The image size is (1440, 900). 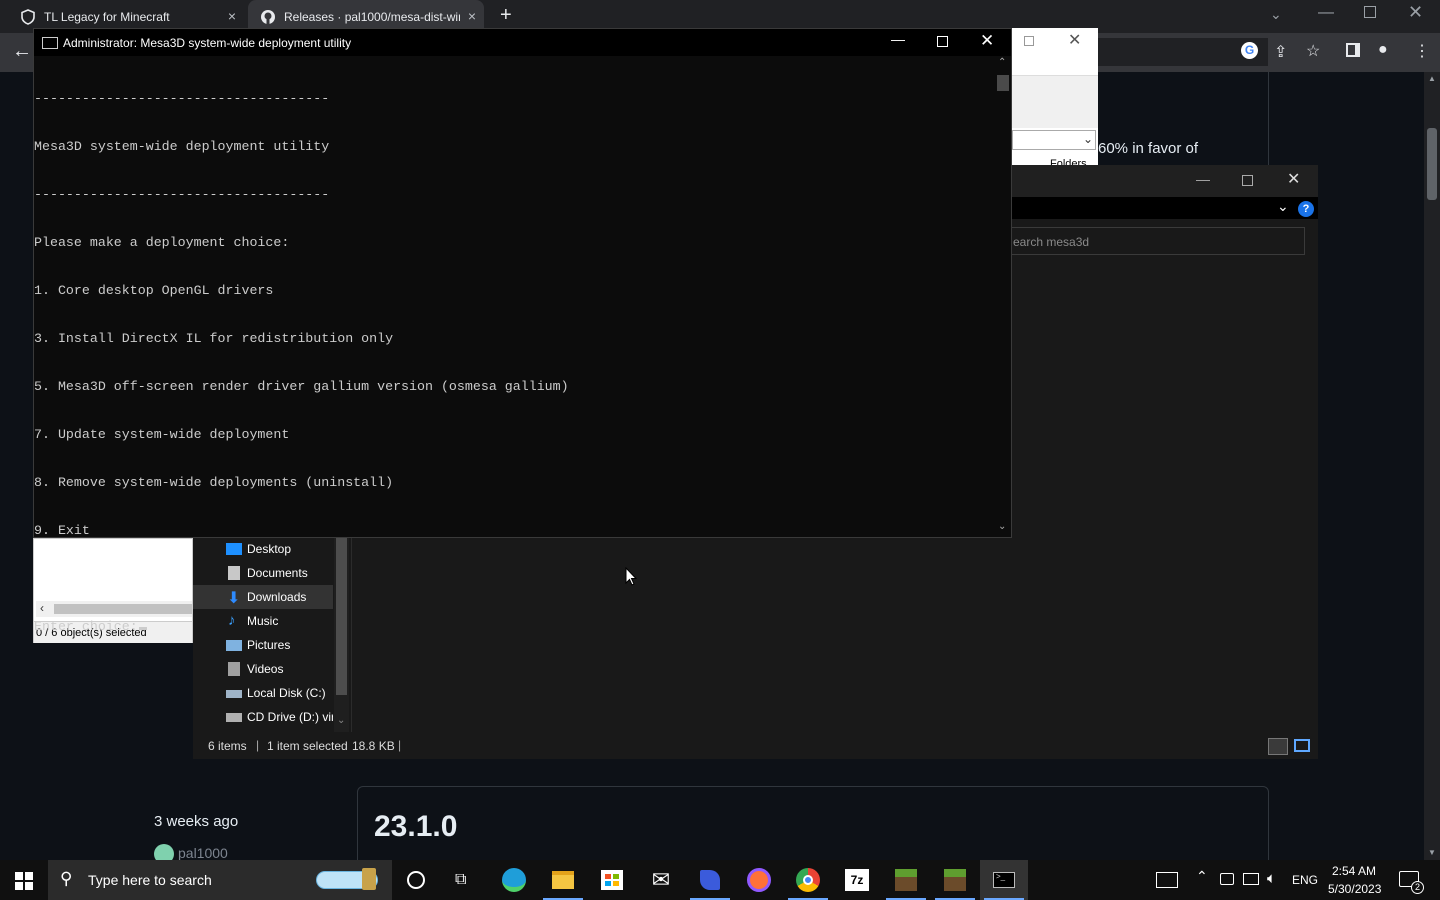 What do you see at coordinates (1422, 51) in the screenshot?
I see `menu-kebab-icon: ⋮` at bounding box center [1422, 51].